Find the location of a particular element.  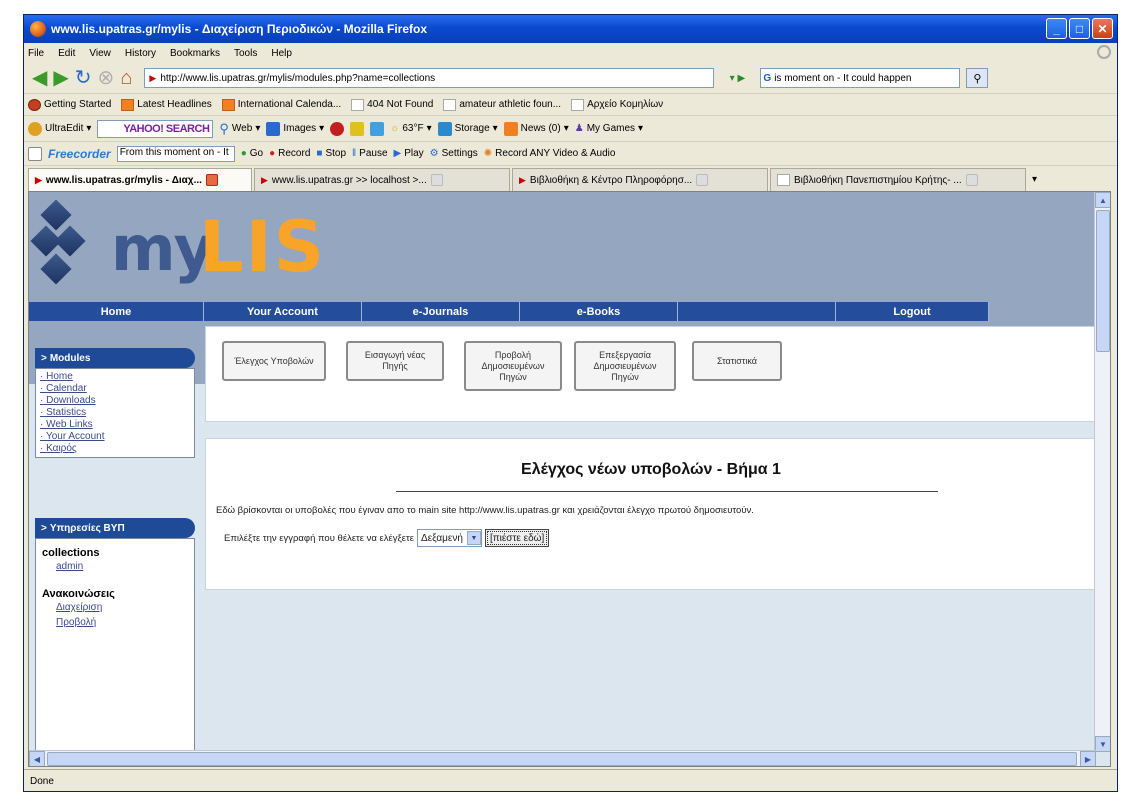

announcements-view-link: Προβολή is located at coordinates (122, 622).